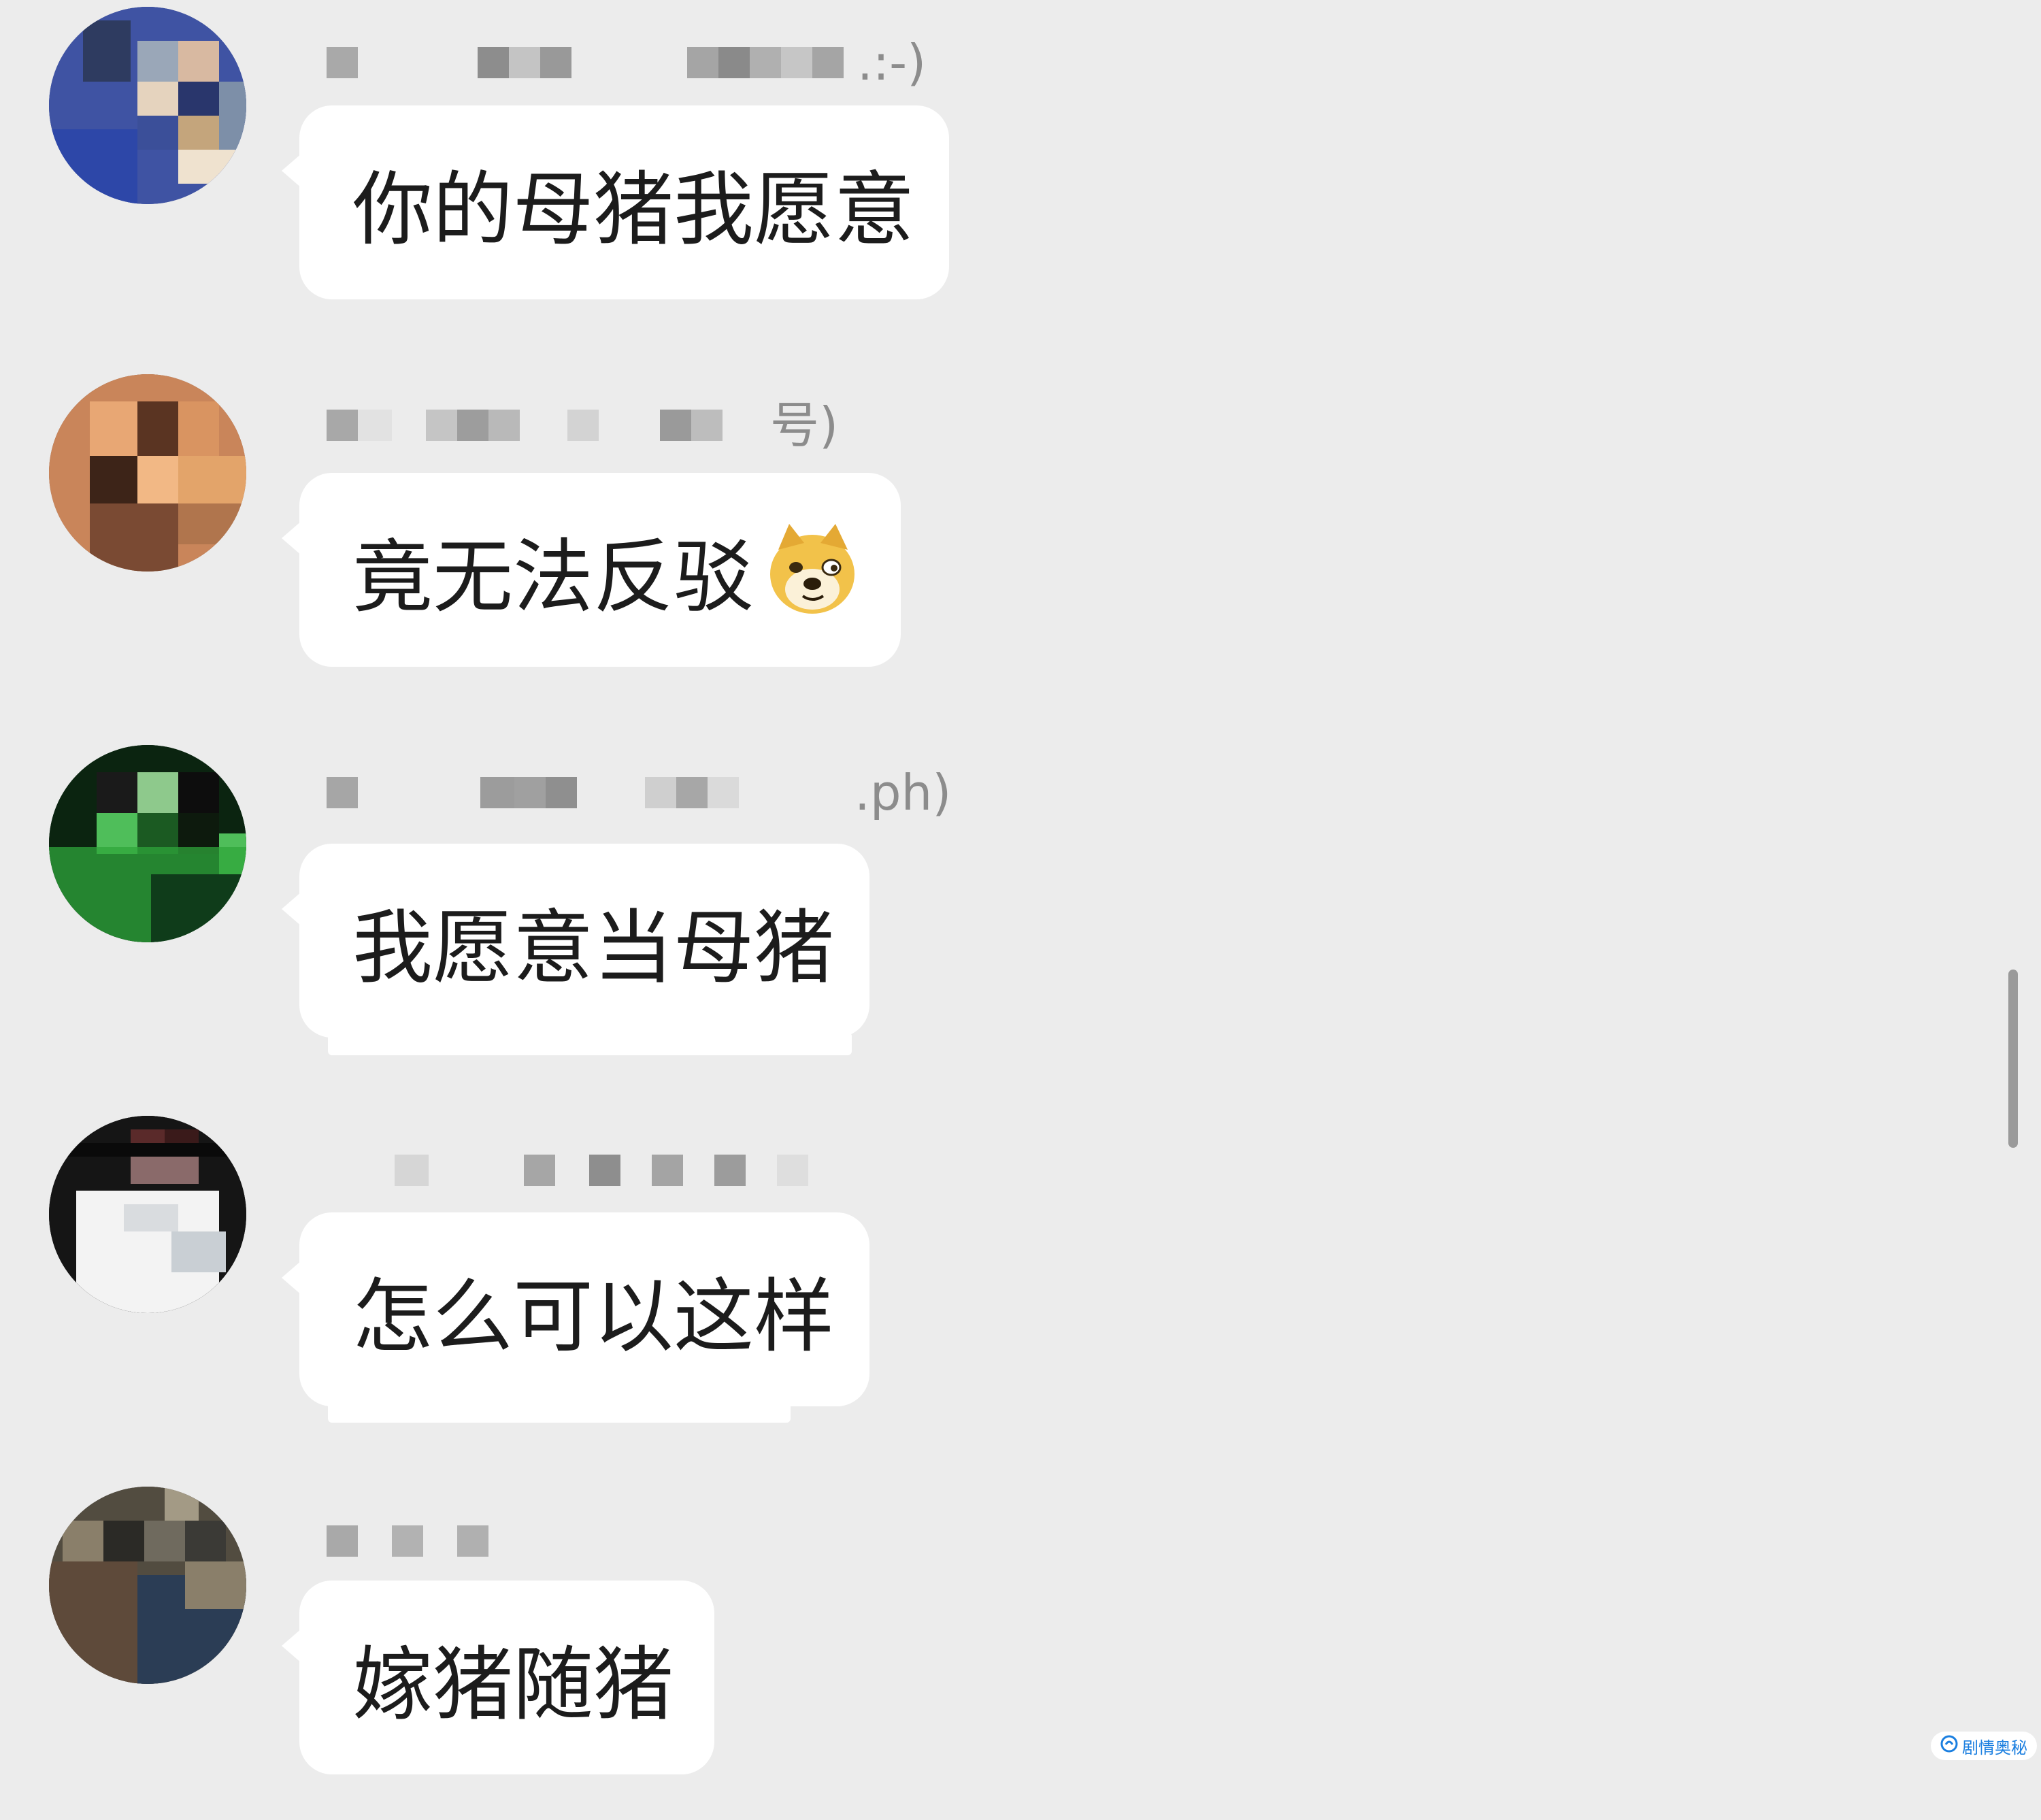  Describe the element at coordinates (1949, 1746) in the screenshot. I see `watermark-logo-icon` at that location.